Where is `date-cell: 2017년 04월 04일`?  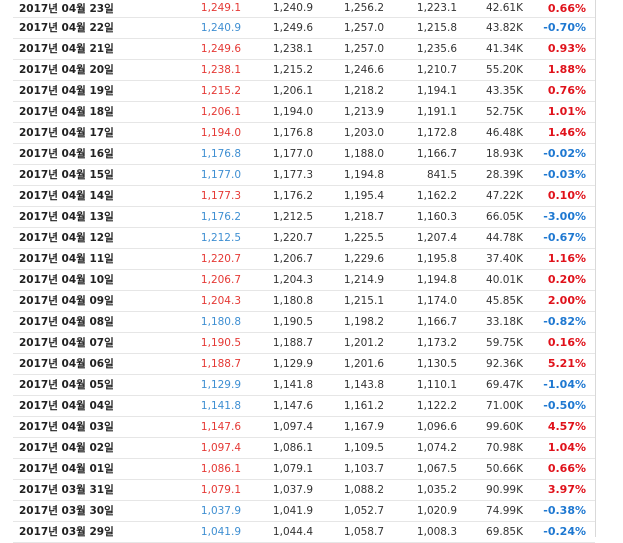
date-cell: 2017년 04월 04일 is located at coordinates (66, 406).